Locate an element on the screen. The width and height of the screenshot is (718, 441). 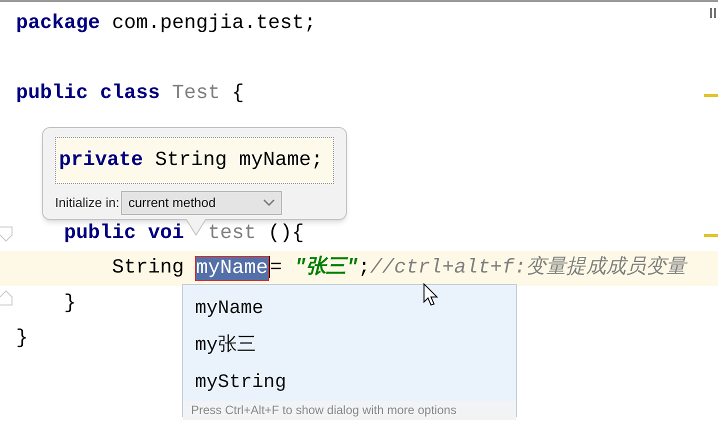
chevron-down-icon is located at coordinates (269, 203).